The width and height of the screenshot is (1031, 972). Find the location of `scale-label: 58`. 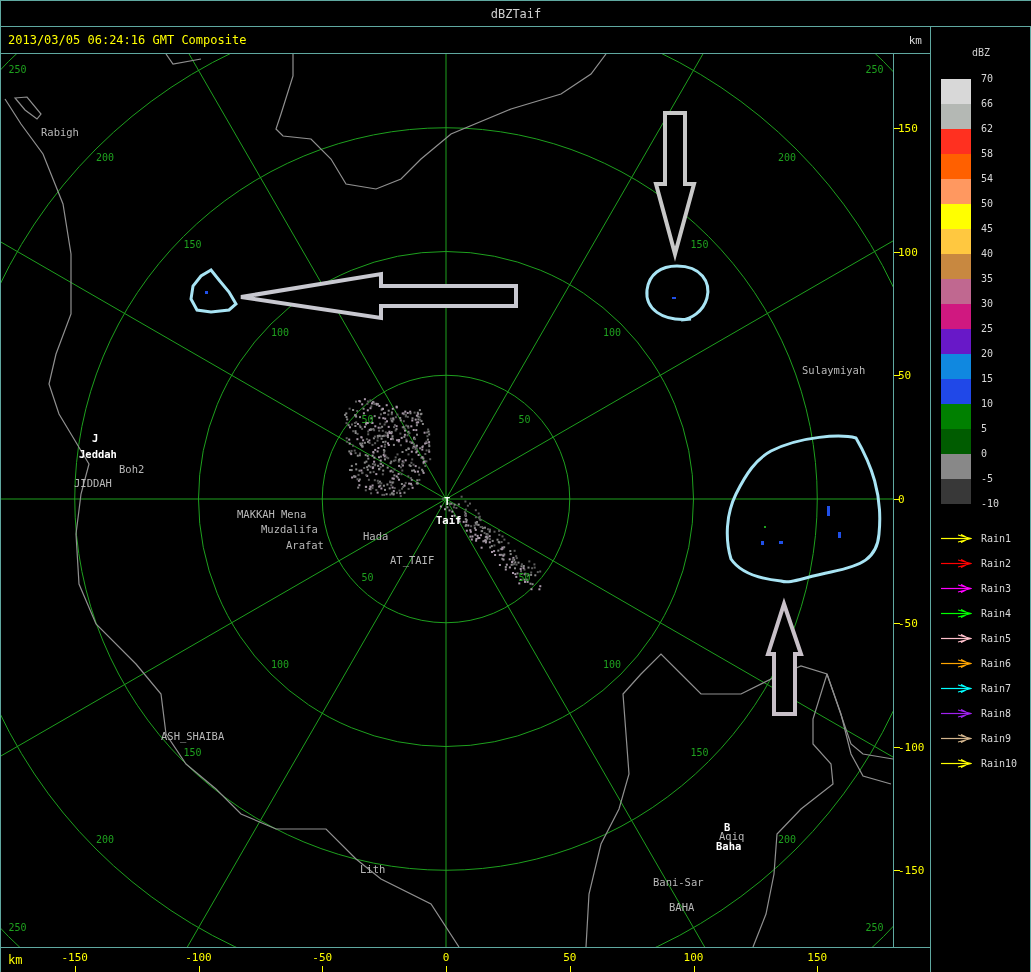

scale-label: 58 is located at coordinates (988, 154).